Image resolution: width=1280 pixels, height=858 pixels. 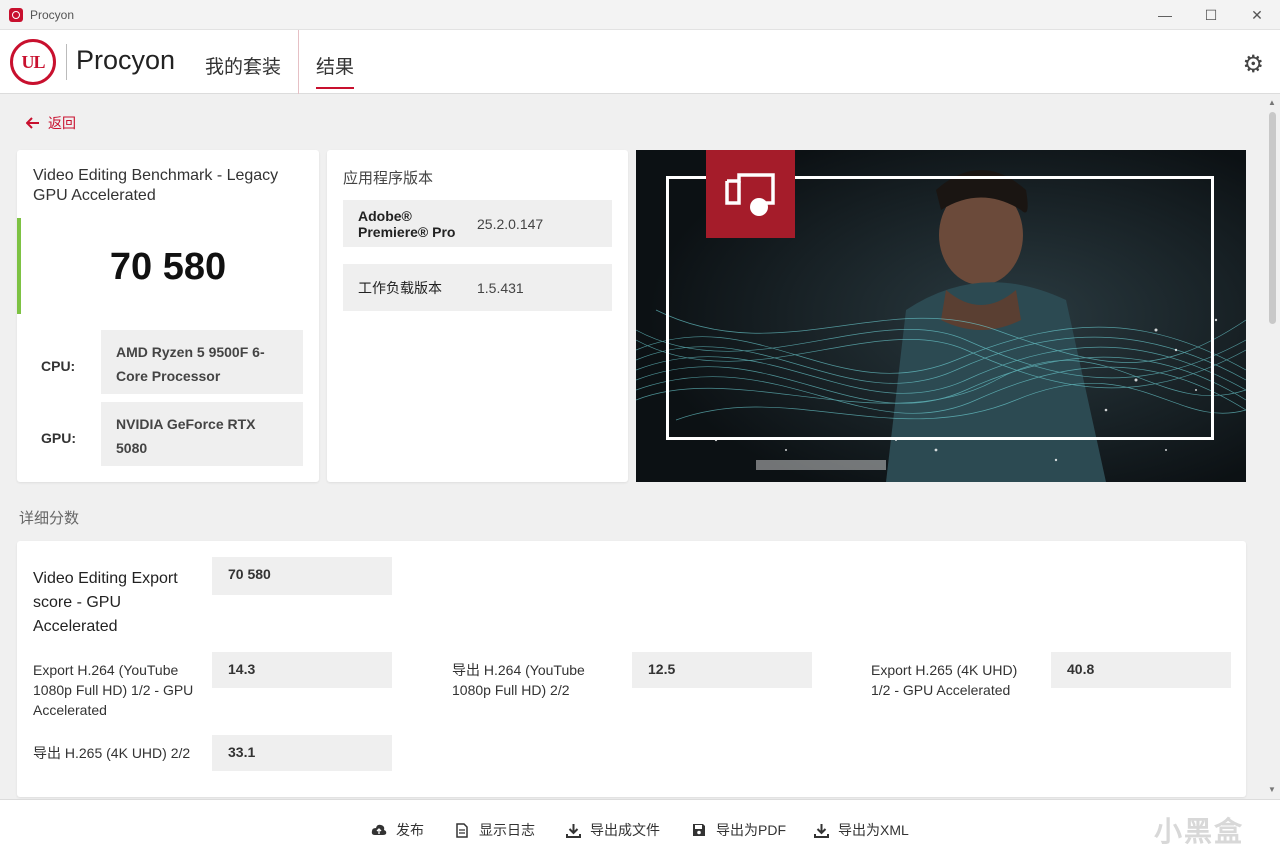 What do you see at coordinates (640, 62) in the screenshot?
I see `app-header: UL Procyon 我的套装 结果 ⚙` at bounding box center [640, 62].